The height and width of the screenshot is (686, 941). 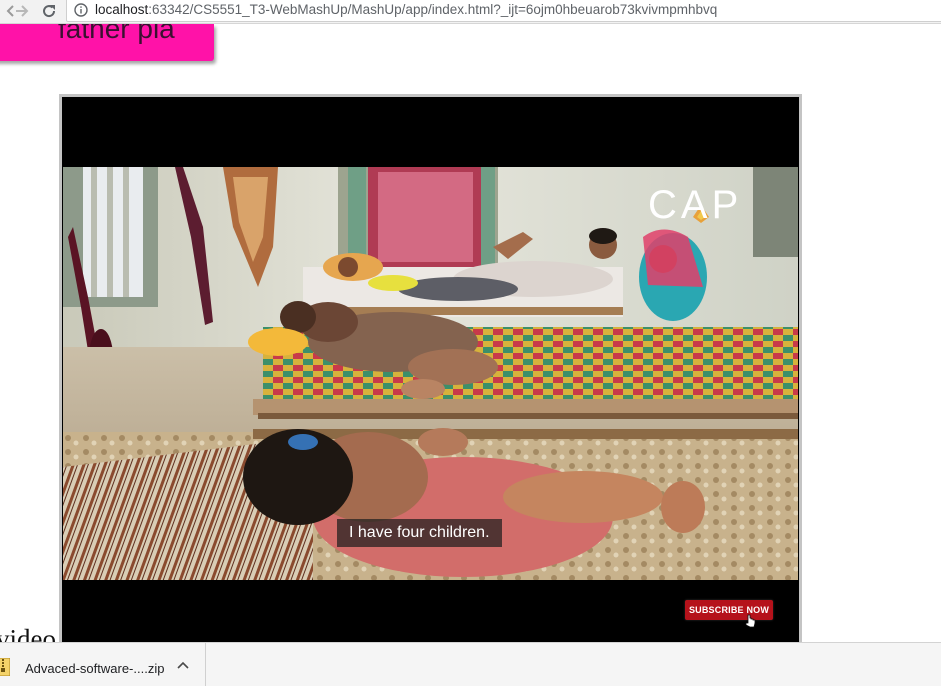 I want to click on forward-button, so click(x=22, y=11).